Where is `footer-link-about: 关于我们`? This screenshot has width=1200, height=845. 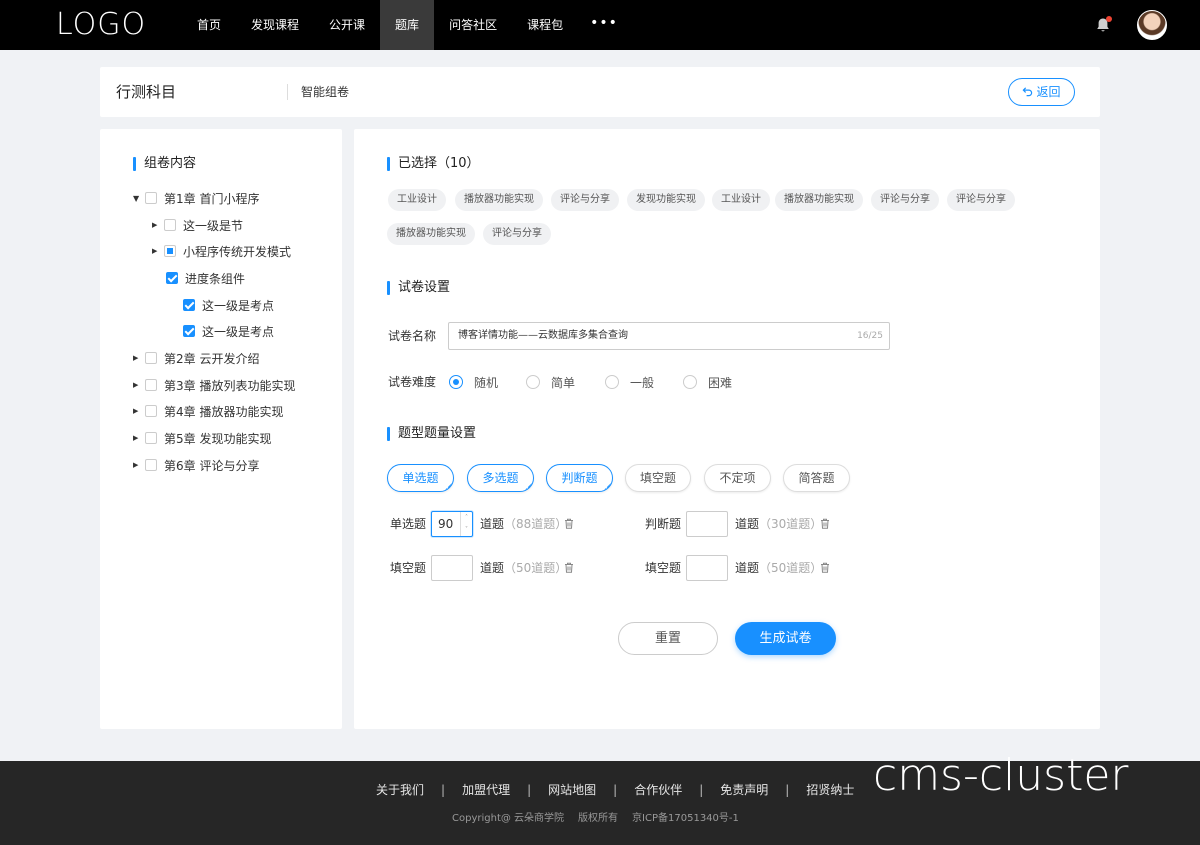
footer-link-about: 关于我们 is located at coordinates (400, 790).